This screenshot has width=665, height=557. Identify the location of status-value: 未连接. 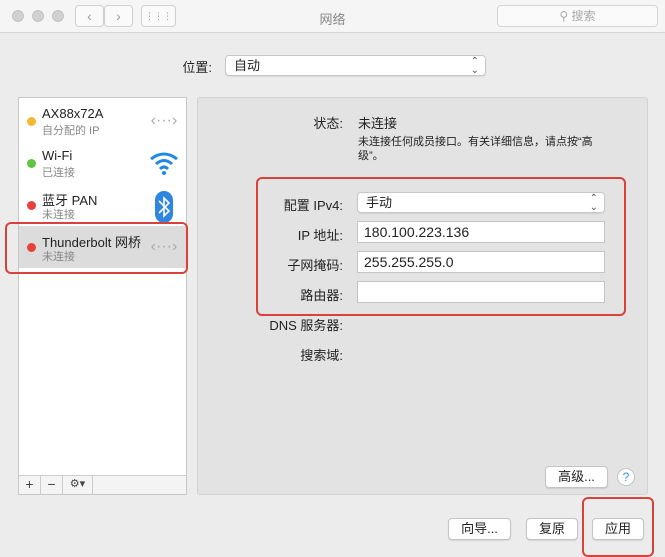
(378, 123).